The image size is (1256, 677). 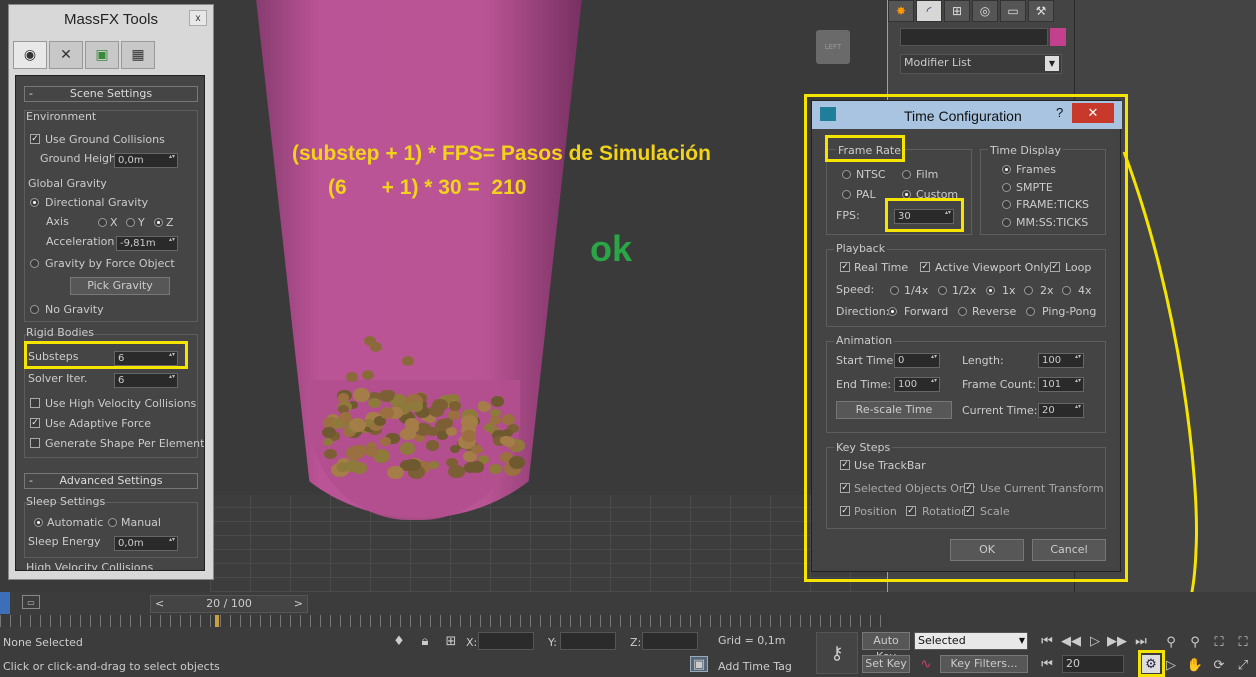 I want to click on orbit-icon: ⟳, so click(x=1219, y=665).